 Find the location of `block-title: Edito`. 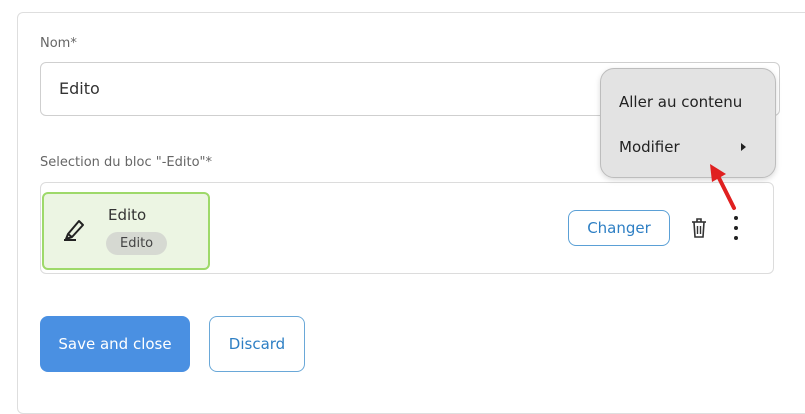

block-title: Edito is located at coordinates (127, 215).